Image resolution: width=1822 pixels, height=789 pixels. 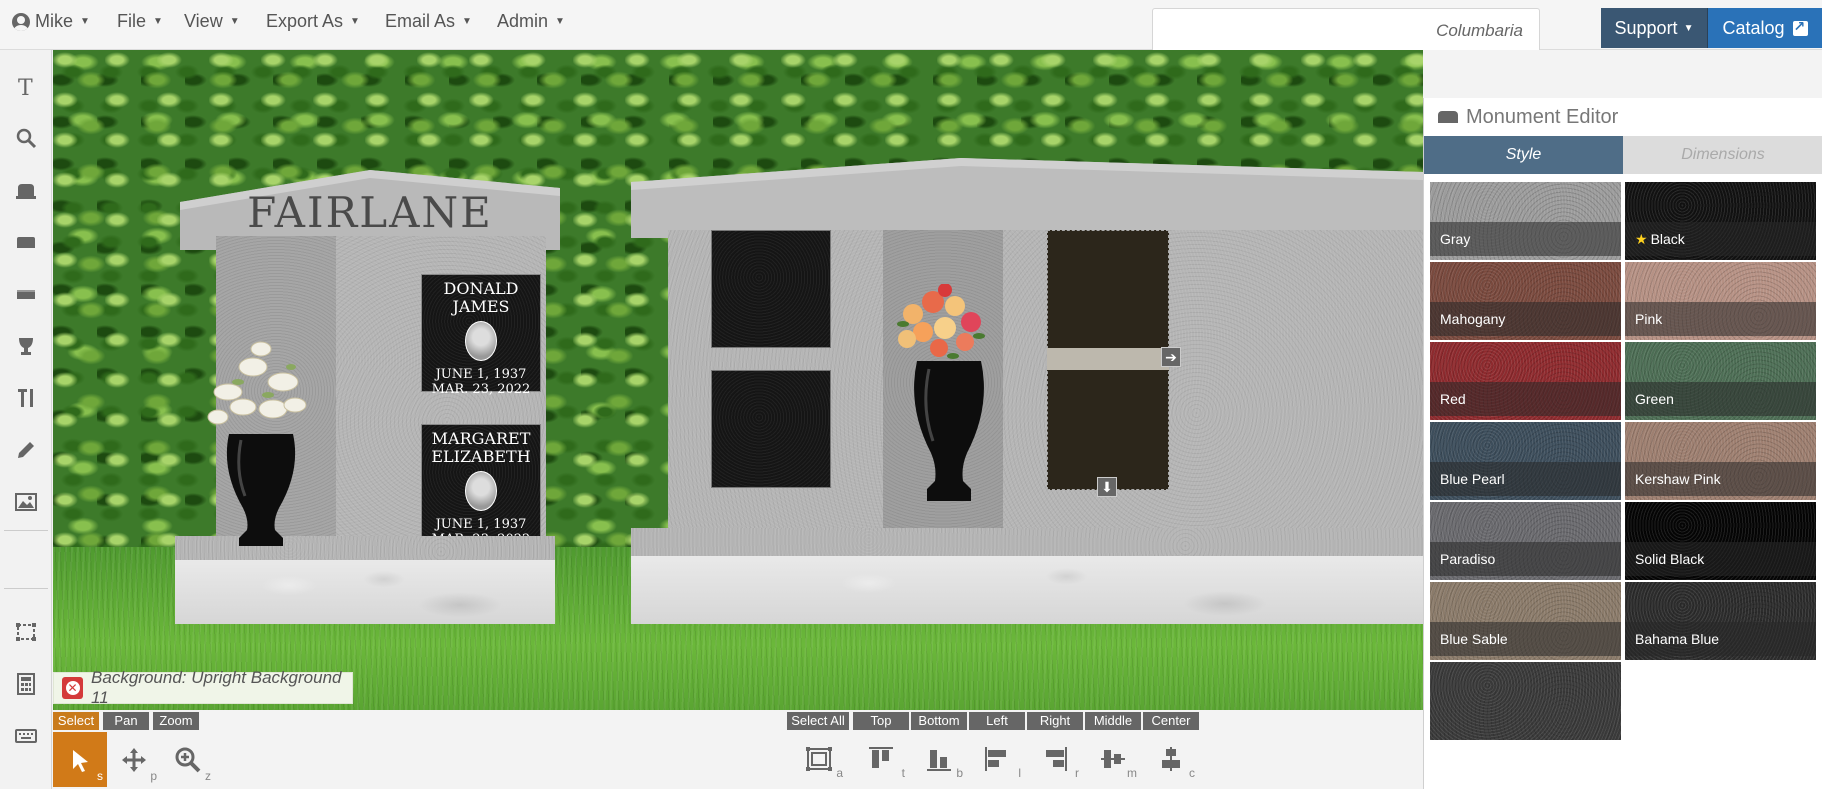 What do you see at coordinates (1473, 319) in the screenshot?
I see `swatch-name: Mahogany` at bounding box center [1473, 319].